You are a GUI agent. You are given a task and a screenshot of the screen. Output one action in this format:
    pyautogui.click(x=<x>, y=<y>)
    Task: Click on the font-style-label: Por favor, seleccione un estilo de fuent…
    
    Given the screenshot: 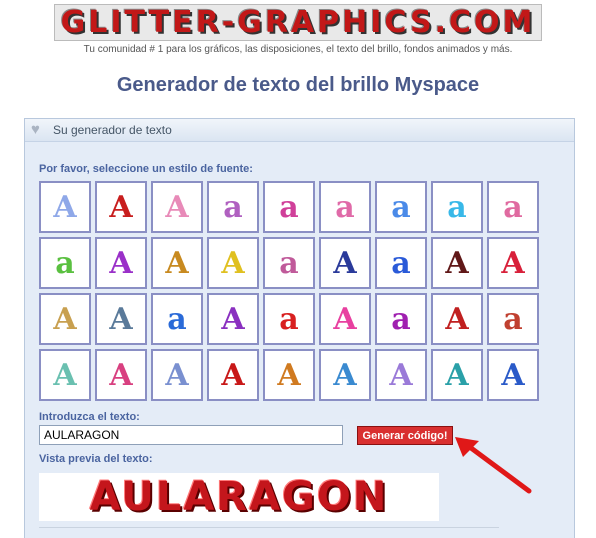 What is the action you would take?
    pyautogui.click(x=146, y=169)
    